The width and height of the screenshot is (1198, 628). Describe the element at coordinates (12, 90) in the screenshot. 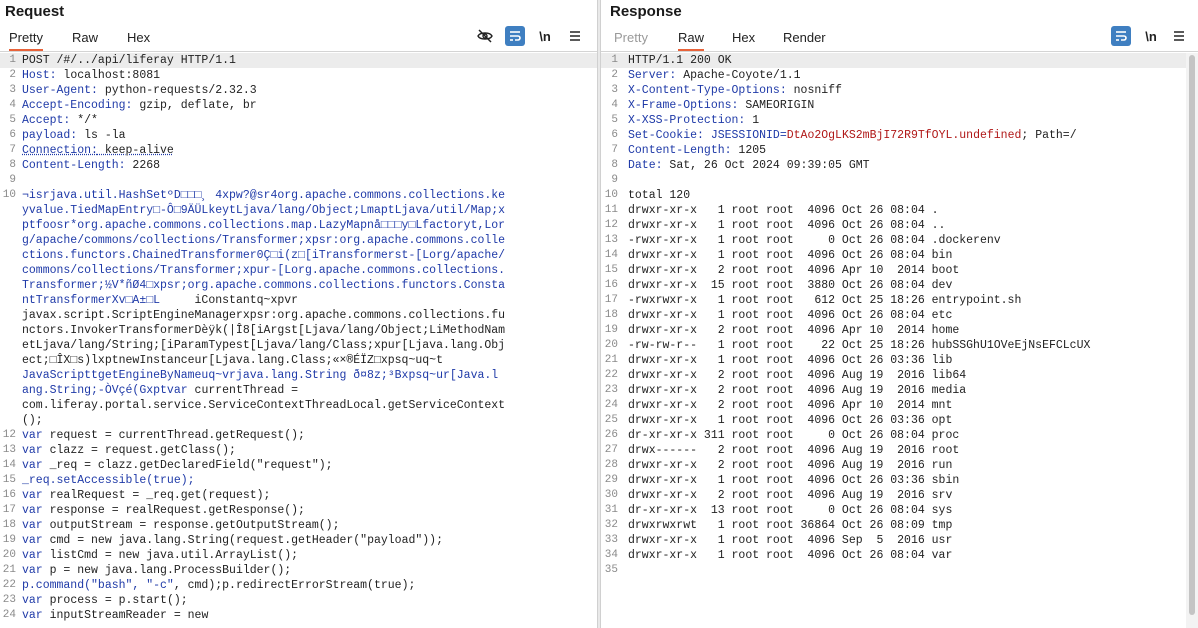

I see `line-number: 3` at that location.